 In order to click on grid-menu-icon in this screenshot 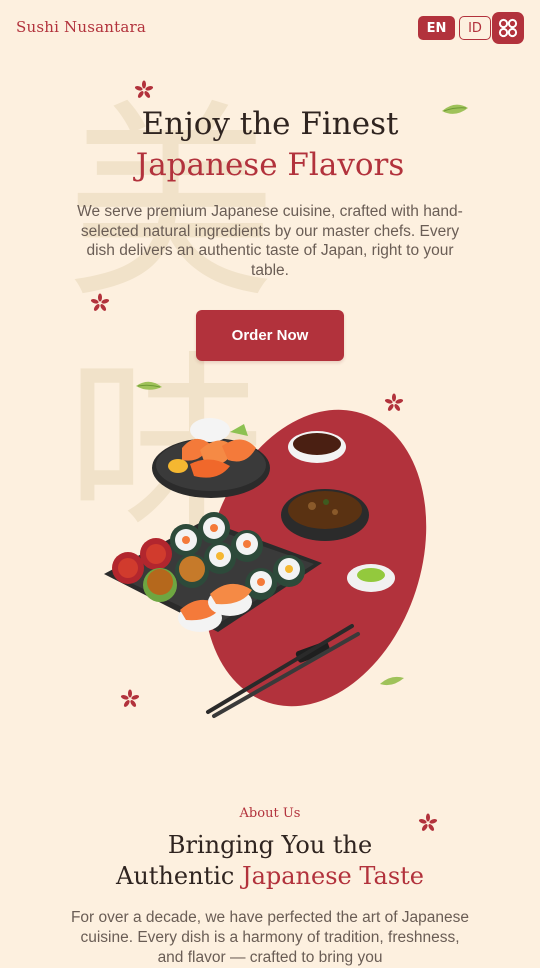, I will do `click(508, 28)`.